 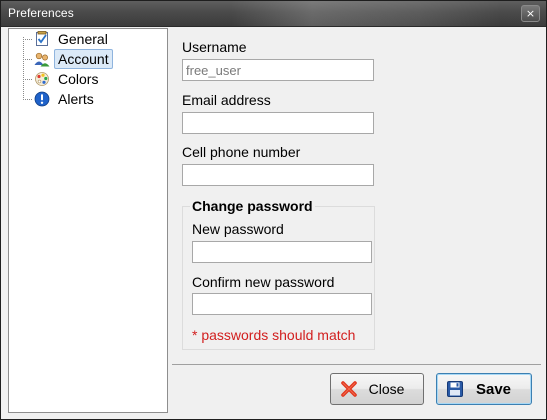 What do you see at coordinates (83, 59) in the screenshot?
I see `tree-item-label: Account` at bounding box center [83, 59].